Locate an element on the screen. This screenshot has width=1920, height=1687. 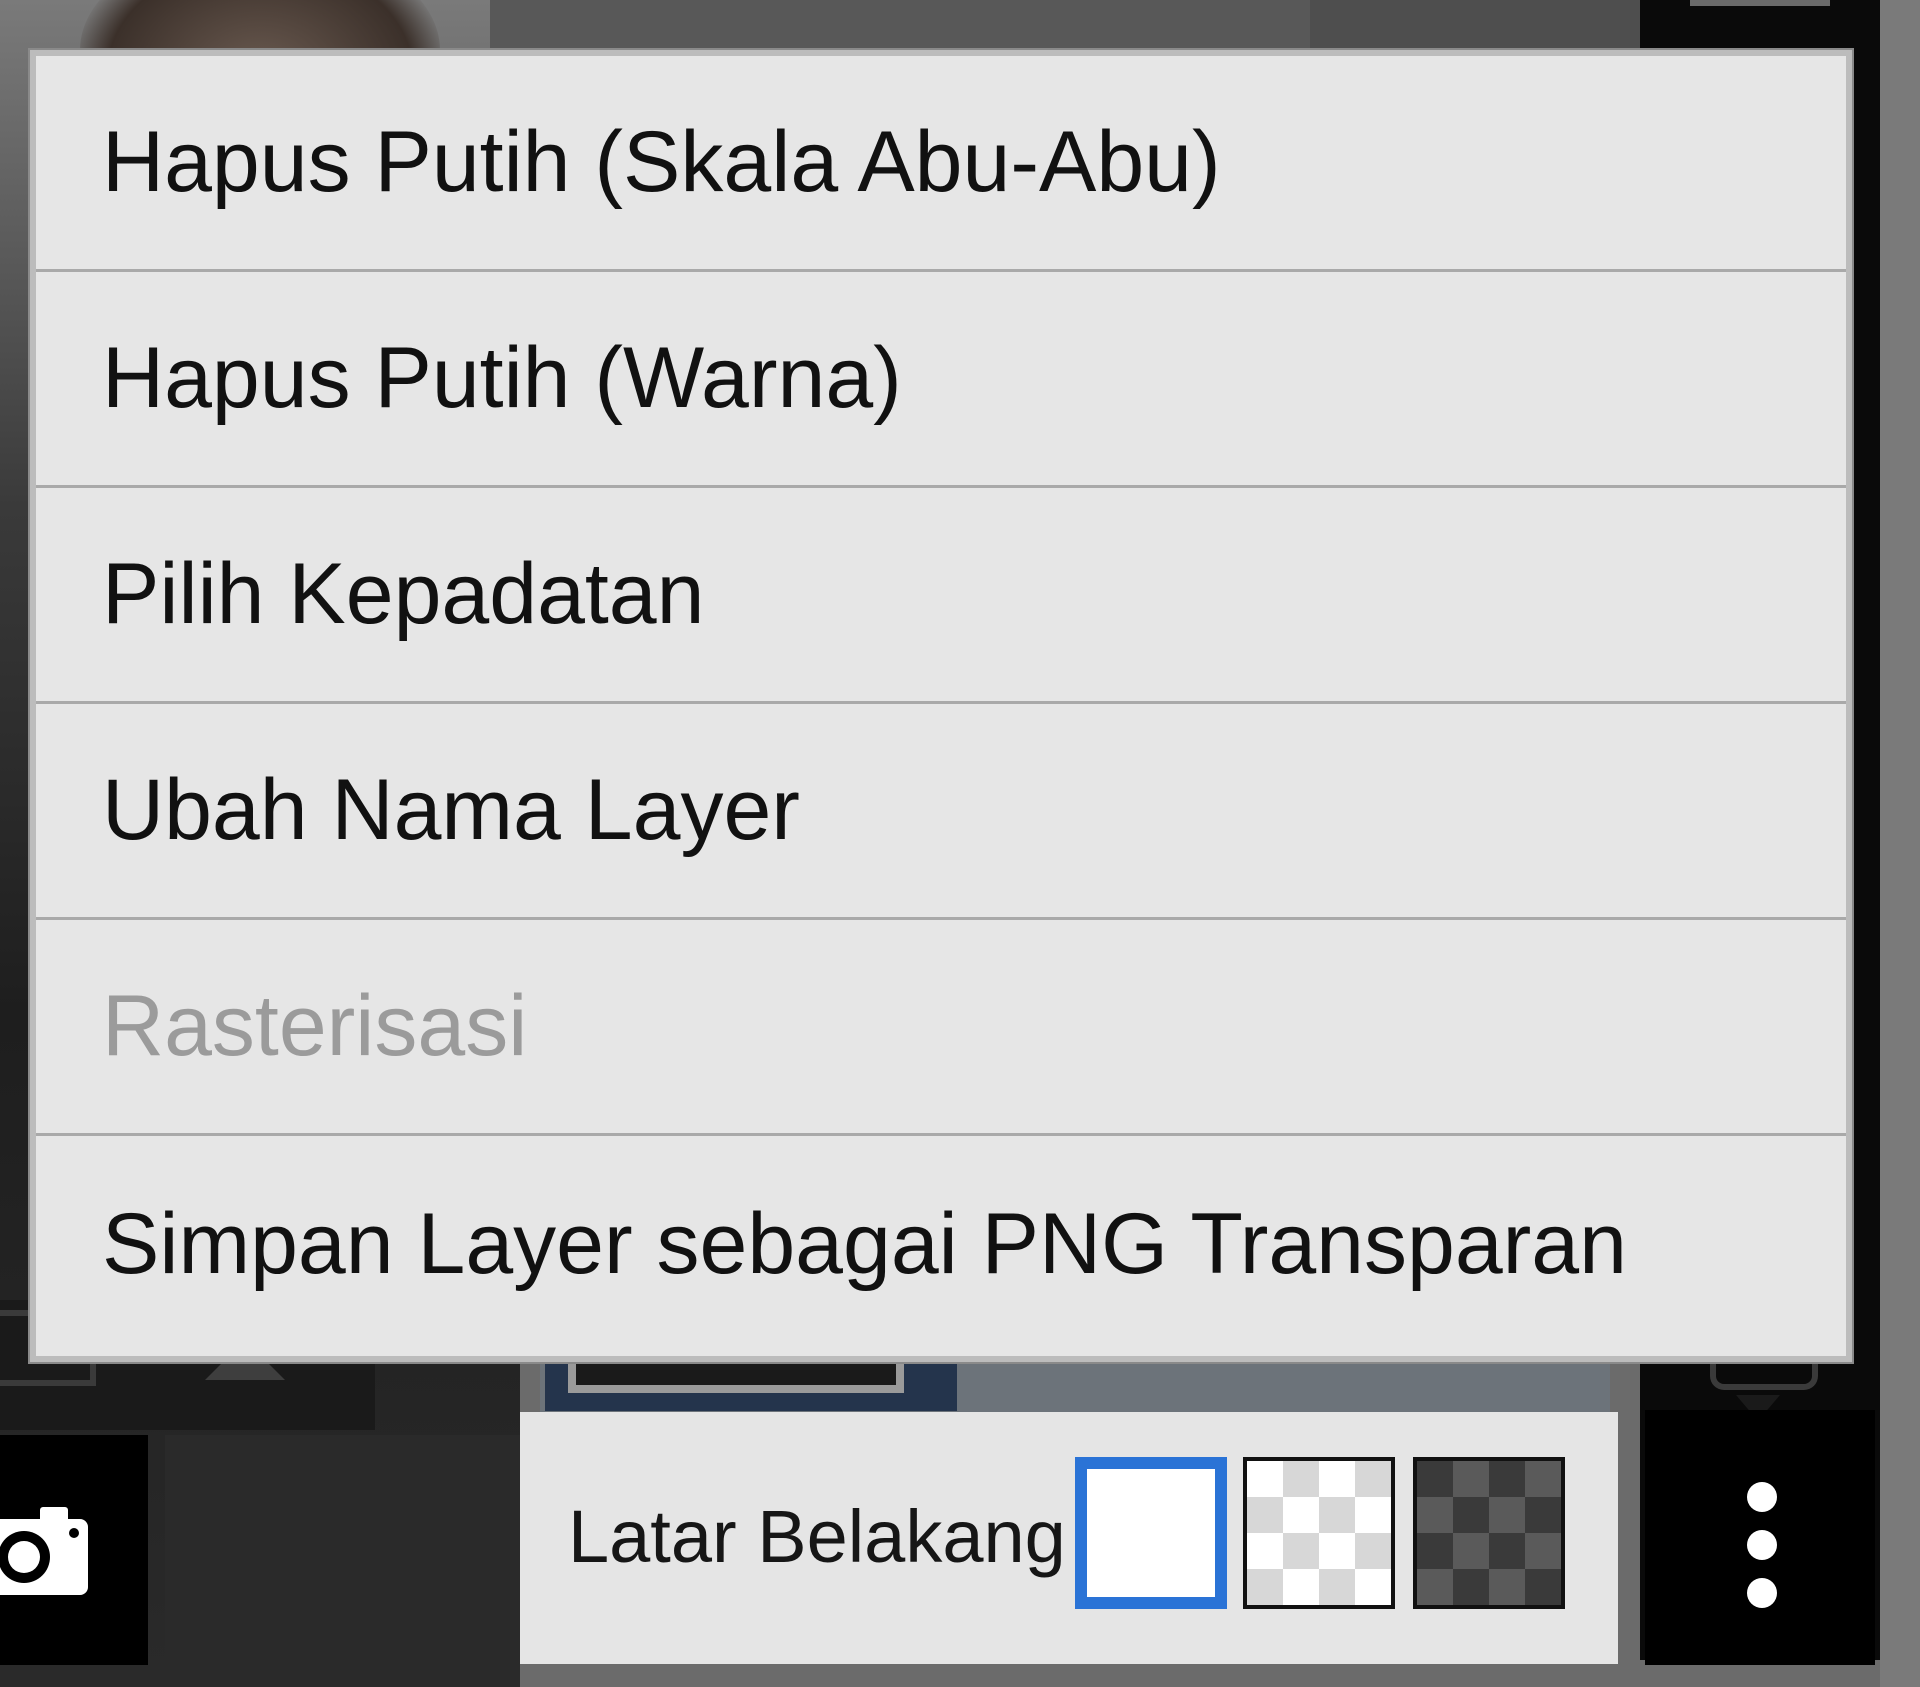
background-label: Latar Belakang is located at coordinates (817, 1536).